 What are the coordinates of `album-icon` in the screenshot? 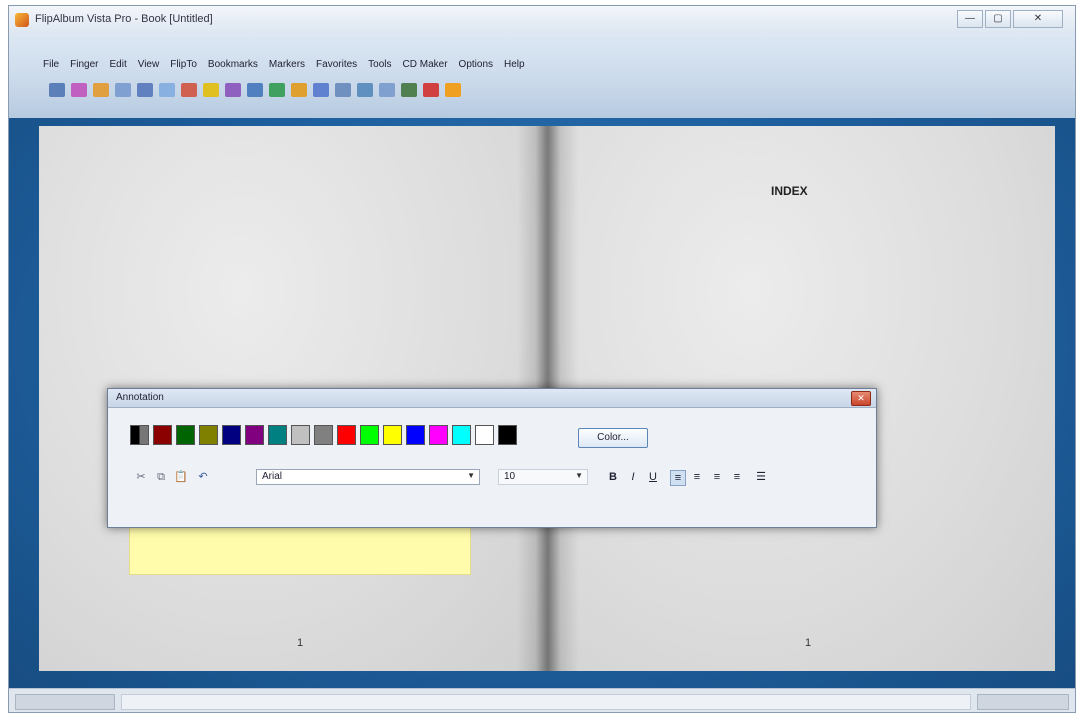 It's located at (101, 90).